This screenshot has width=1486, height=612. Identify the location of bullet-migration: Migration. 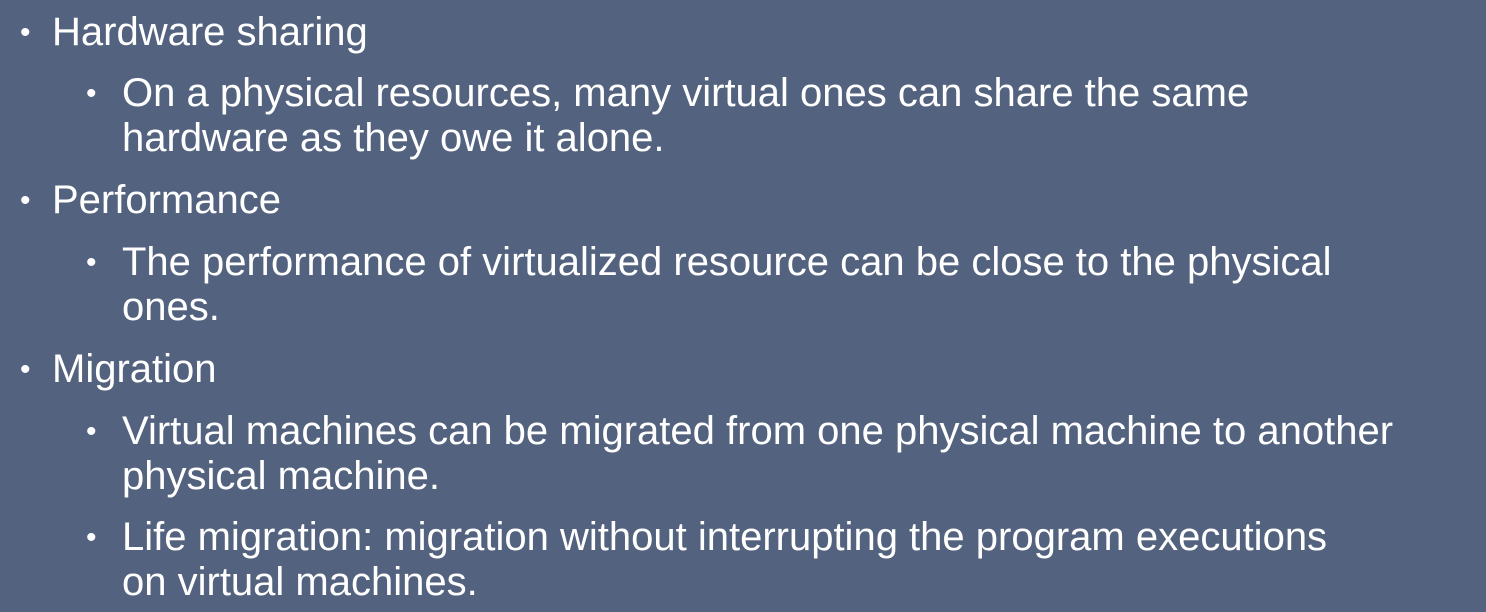
(134, 369).